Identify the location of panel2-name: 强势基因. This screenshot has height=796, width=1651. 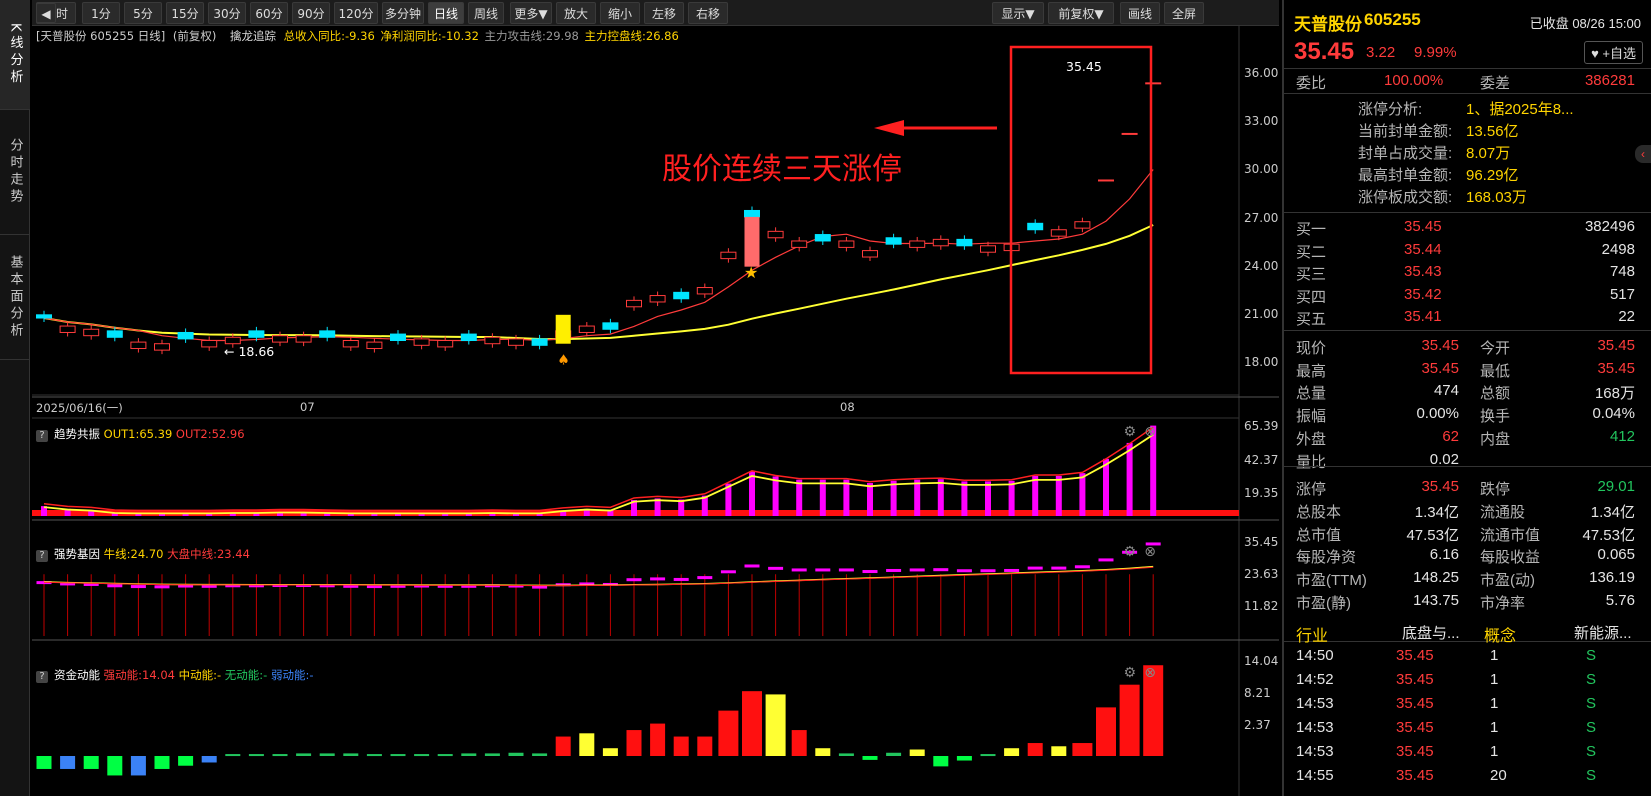
(77, 554).